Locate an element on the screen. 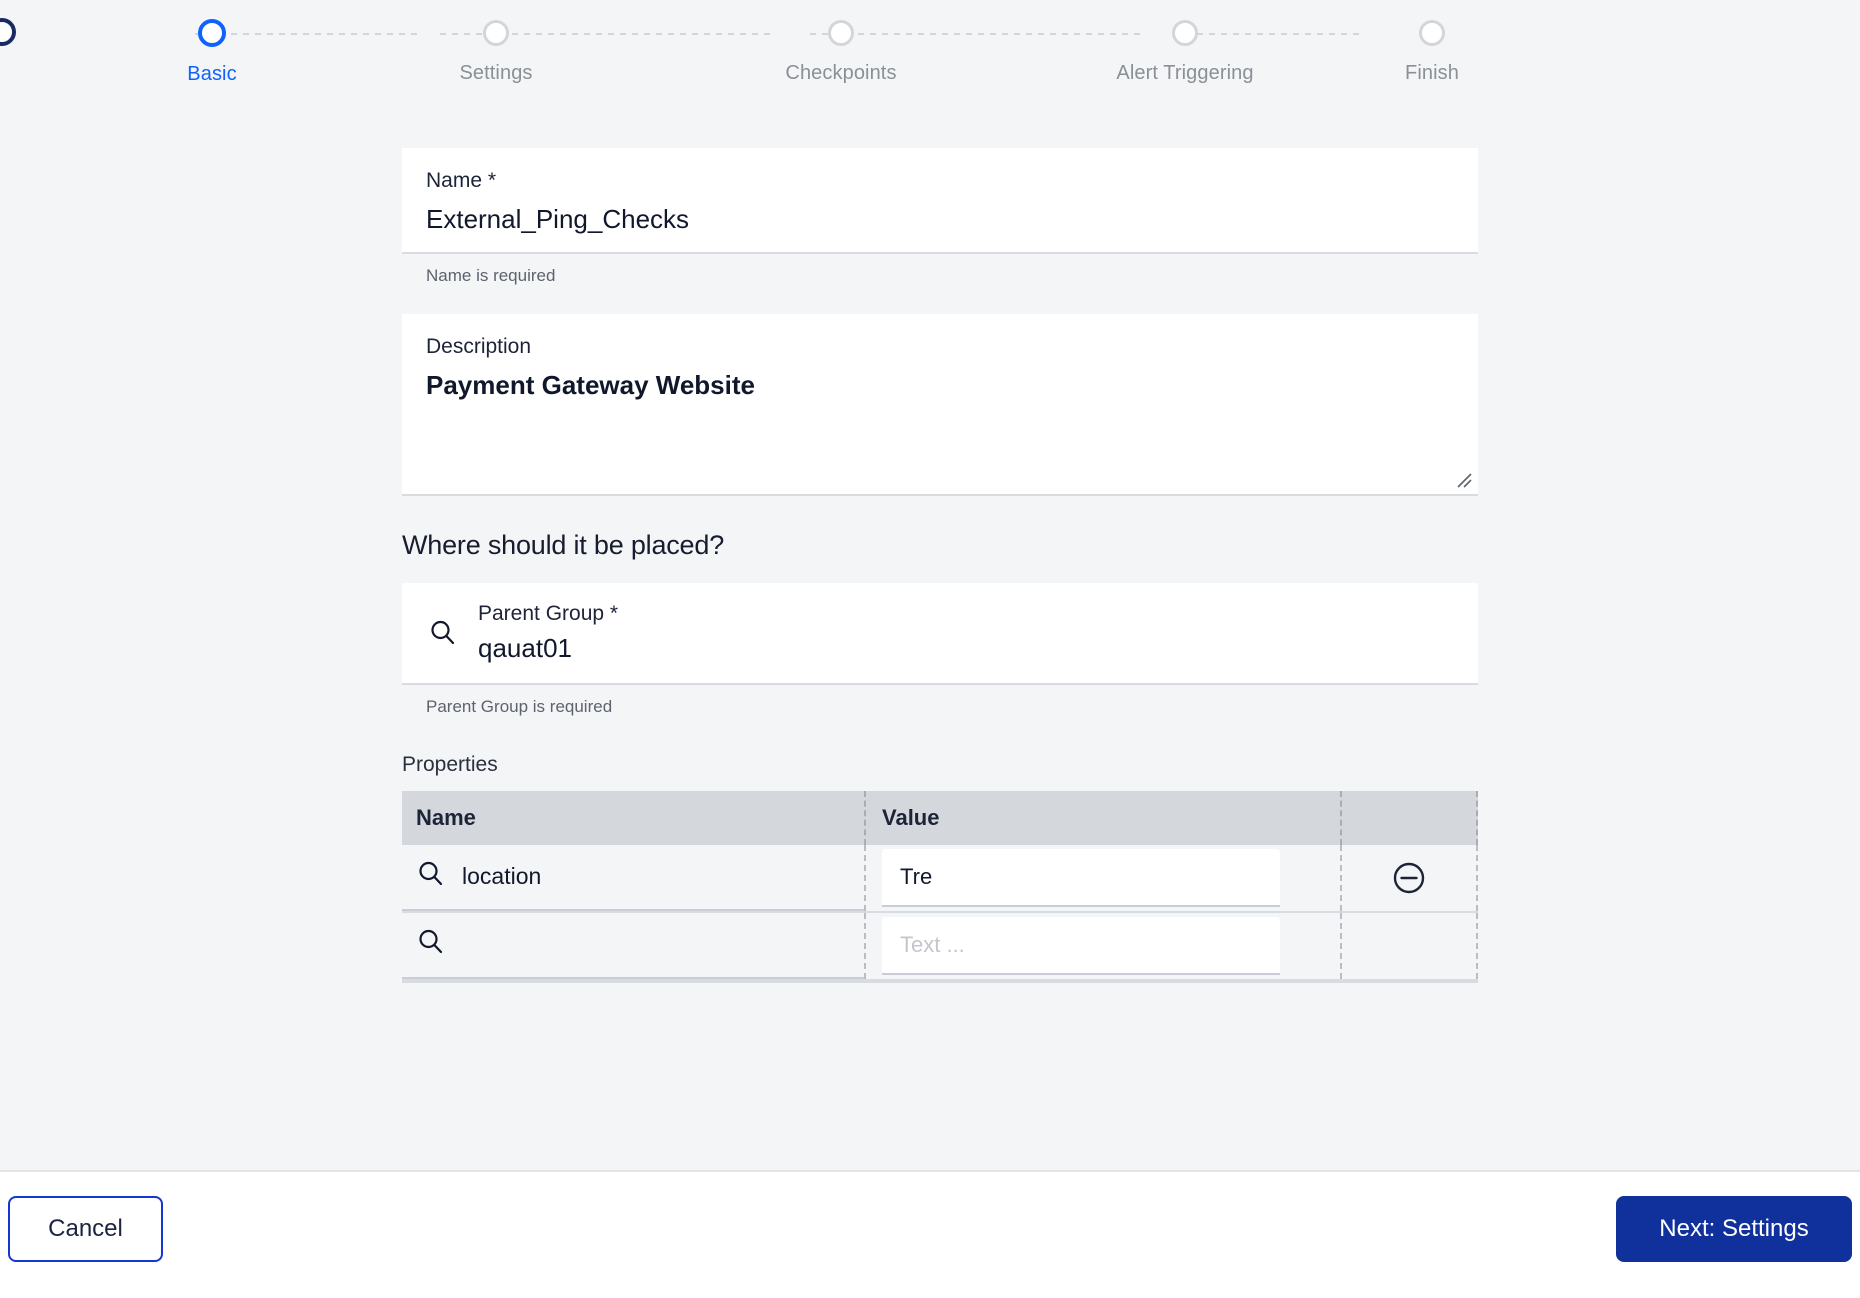  table-row is located at coordinates (940, 946).